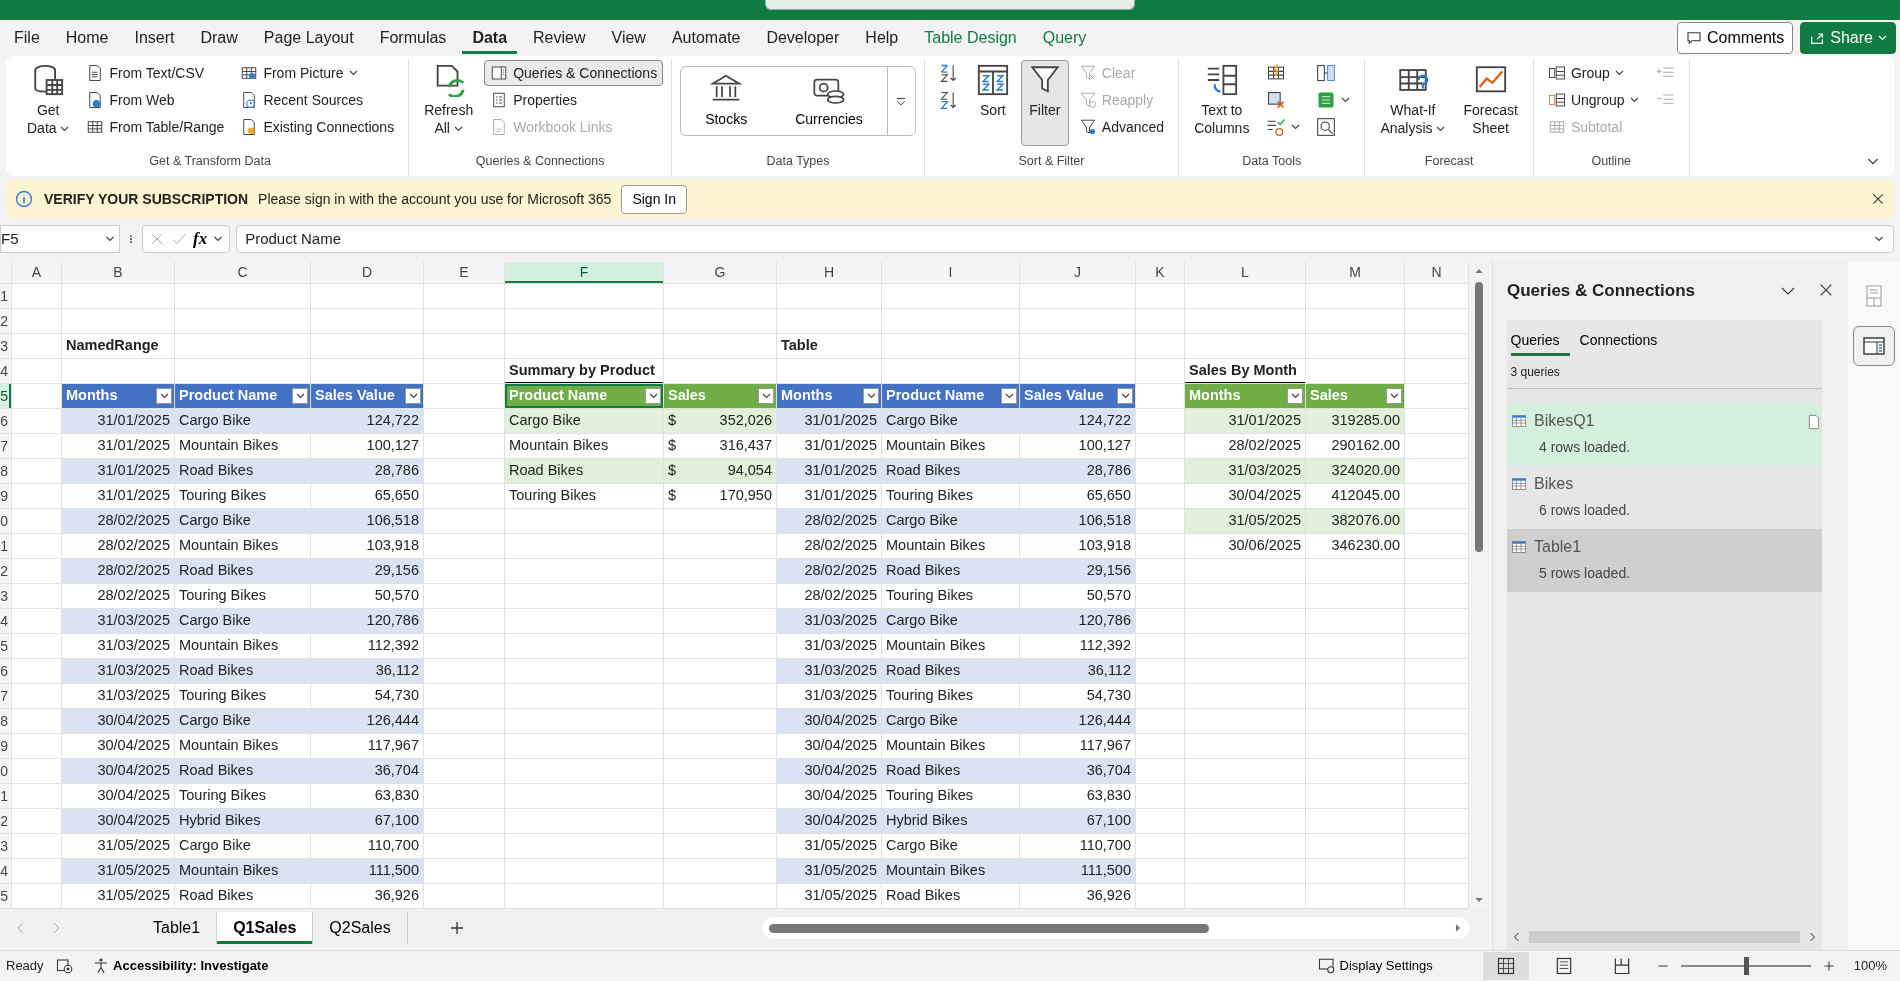  I want to click on column-header: K, so click(1160, 273).